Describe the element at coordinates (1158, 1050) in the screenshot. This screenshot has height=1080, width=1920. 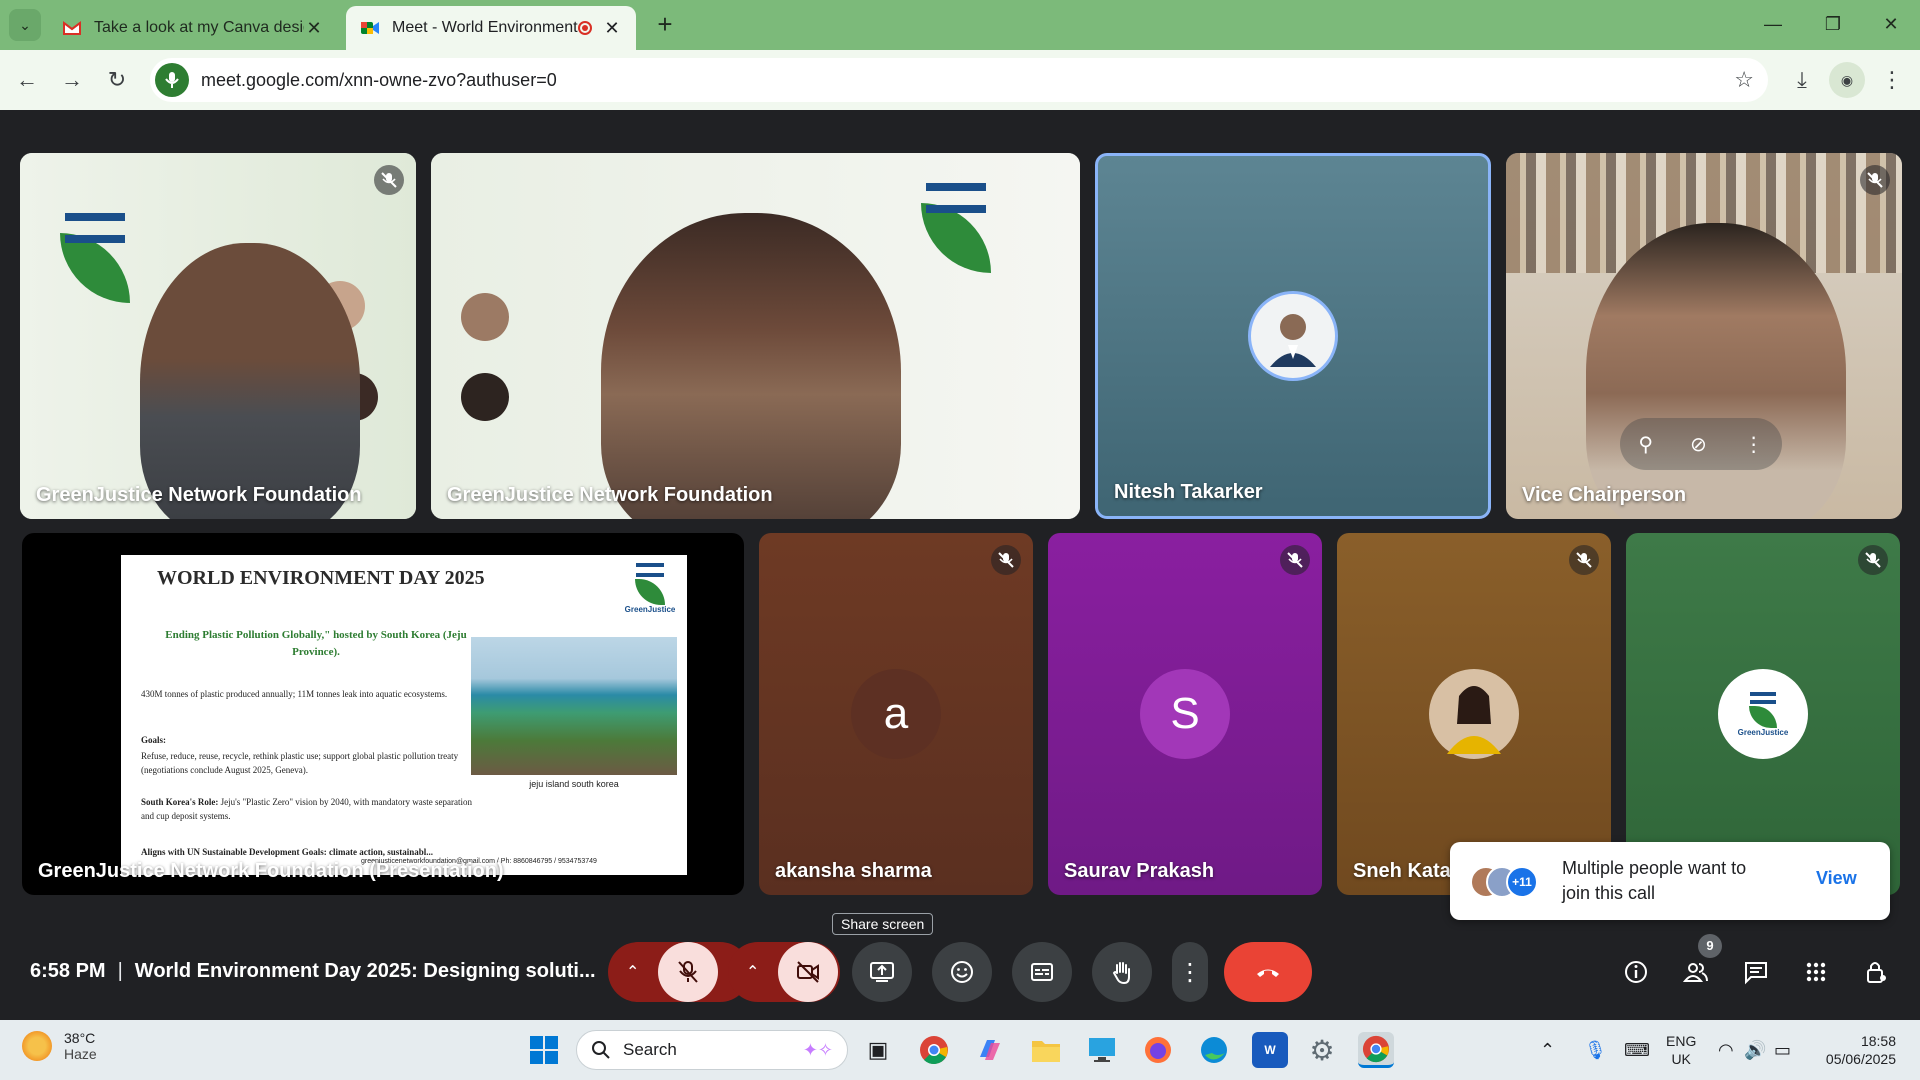
I see `firefox-icon` at that location.